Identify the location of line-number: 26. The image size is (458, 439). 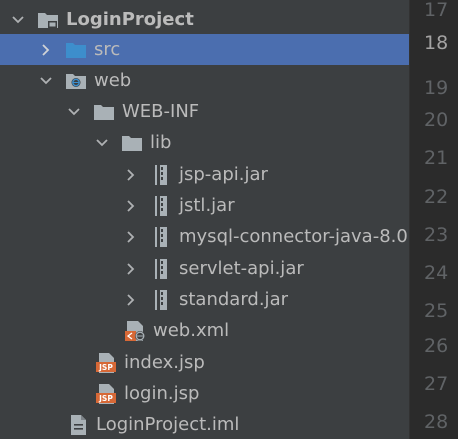
(436, 345).